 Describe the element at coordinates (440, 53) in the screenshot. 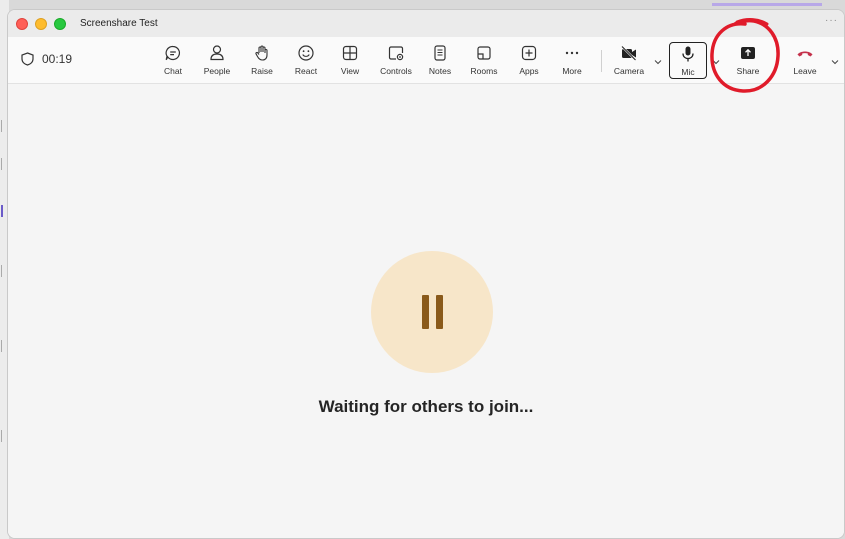

I see `notes-icon` at that location.